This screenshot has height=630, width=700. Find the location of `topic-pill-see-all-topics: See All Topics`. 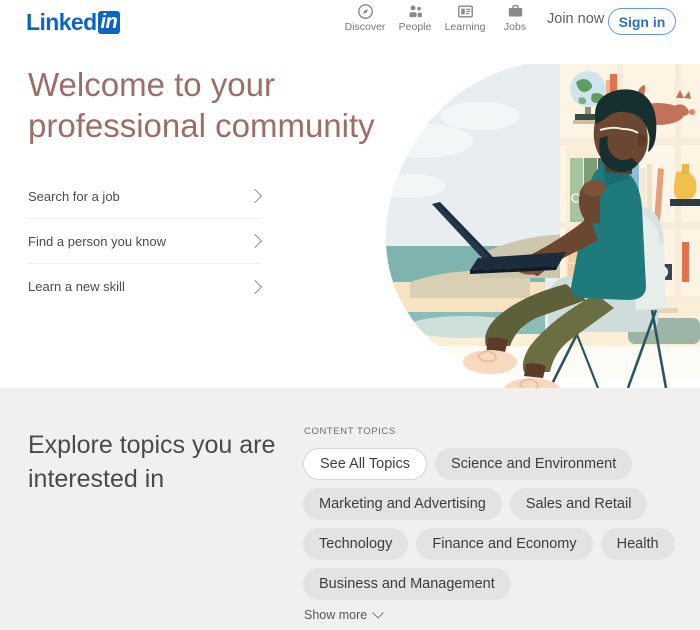

topic-pill-see-all-topics: See All Topics is located at coordinates (365, 464).